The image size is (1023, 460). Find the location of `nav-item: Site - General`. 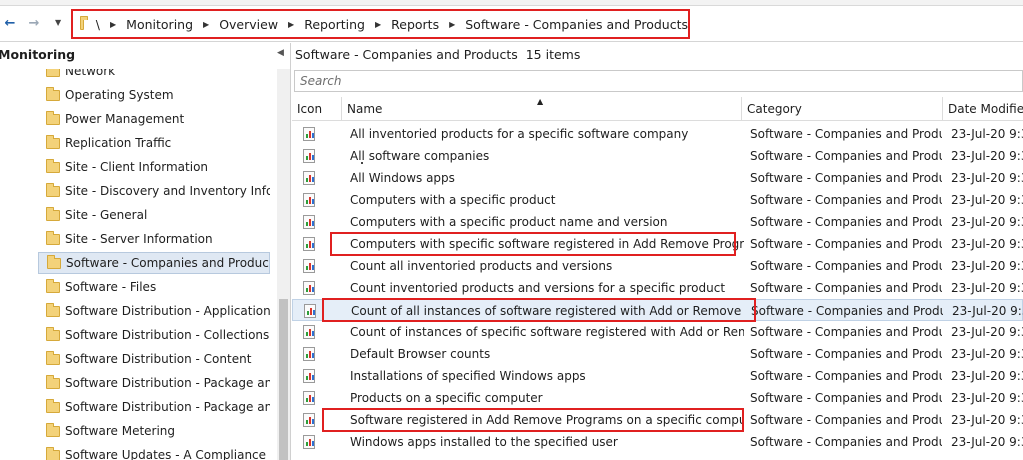

nav-item: Site - General is located at coordinates (154, 215).